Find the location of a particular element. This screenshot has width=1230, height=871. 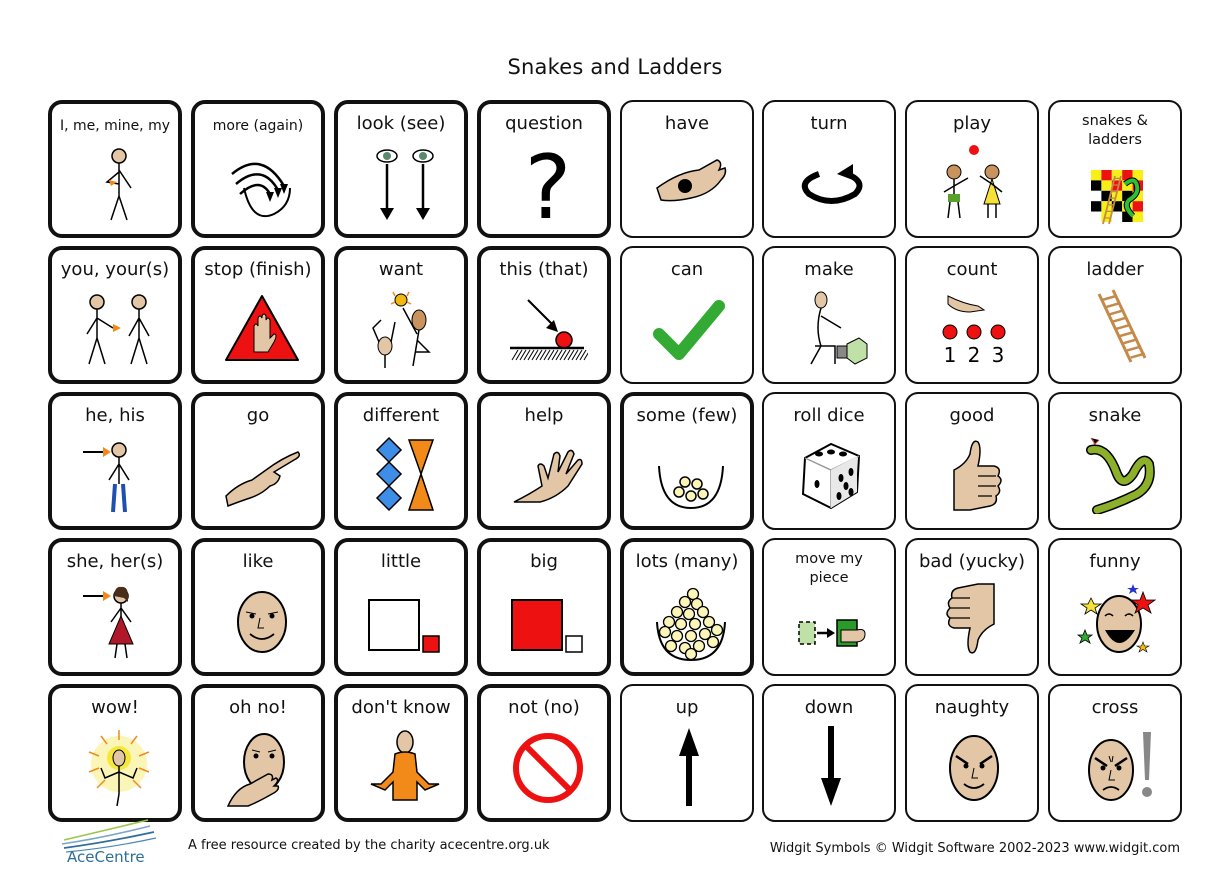

cell-label: make is located at coordinates (829, 269).